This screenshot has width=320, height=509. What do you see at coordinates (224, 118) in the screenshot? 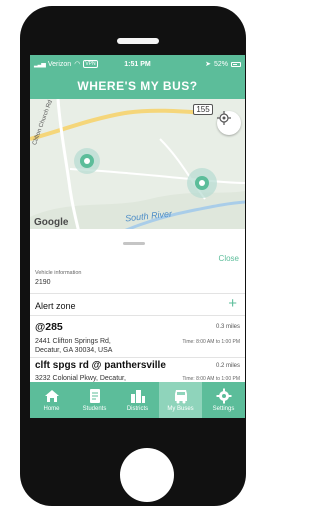
I see `crosshair-icon` at bounding box center [224, 118].